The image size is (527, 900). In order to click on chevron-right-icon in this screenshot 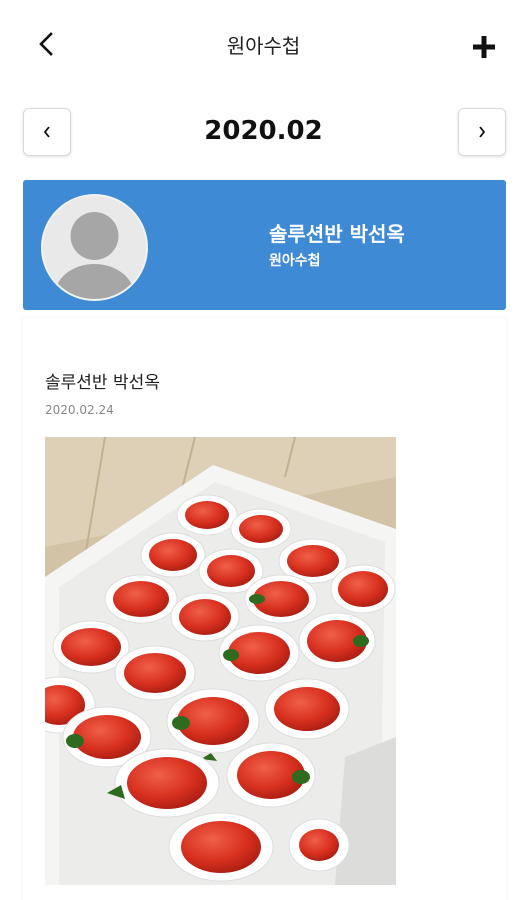, I will do `click(482, 132)`.